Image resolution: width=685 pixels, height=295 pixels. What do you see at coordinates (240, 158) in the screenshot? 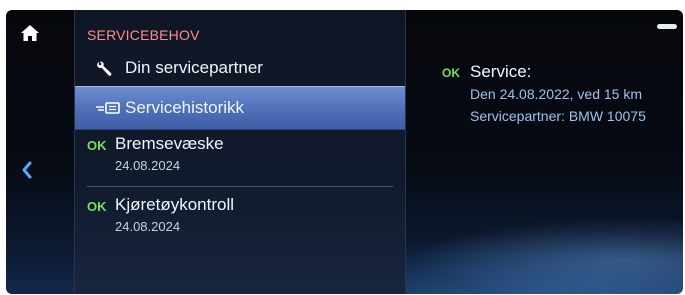
I see `menu-item-brake-fluid: OK Bremsevæske 24.08.2024` at bounding box center [240, 158].